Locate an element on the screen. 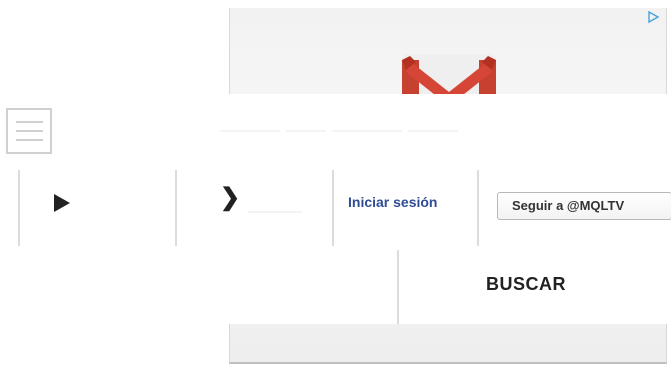 The image size is (671, 365). hamburger-menu-icon is located at coordinates (29, 131).